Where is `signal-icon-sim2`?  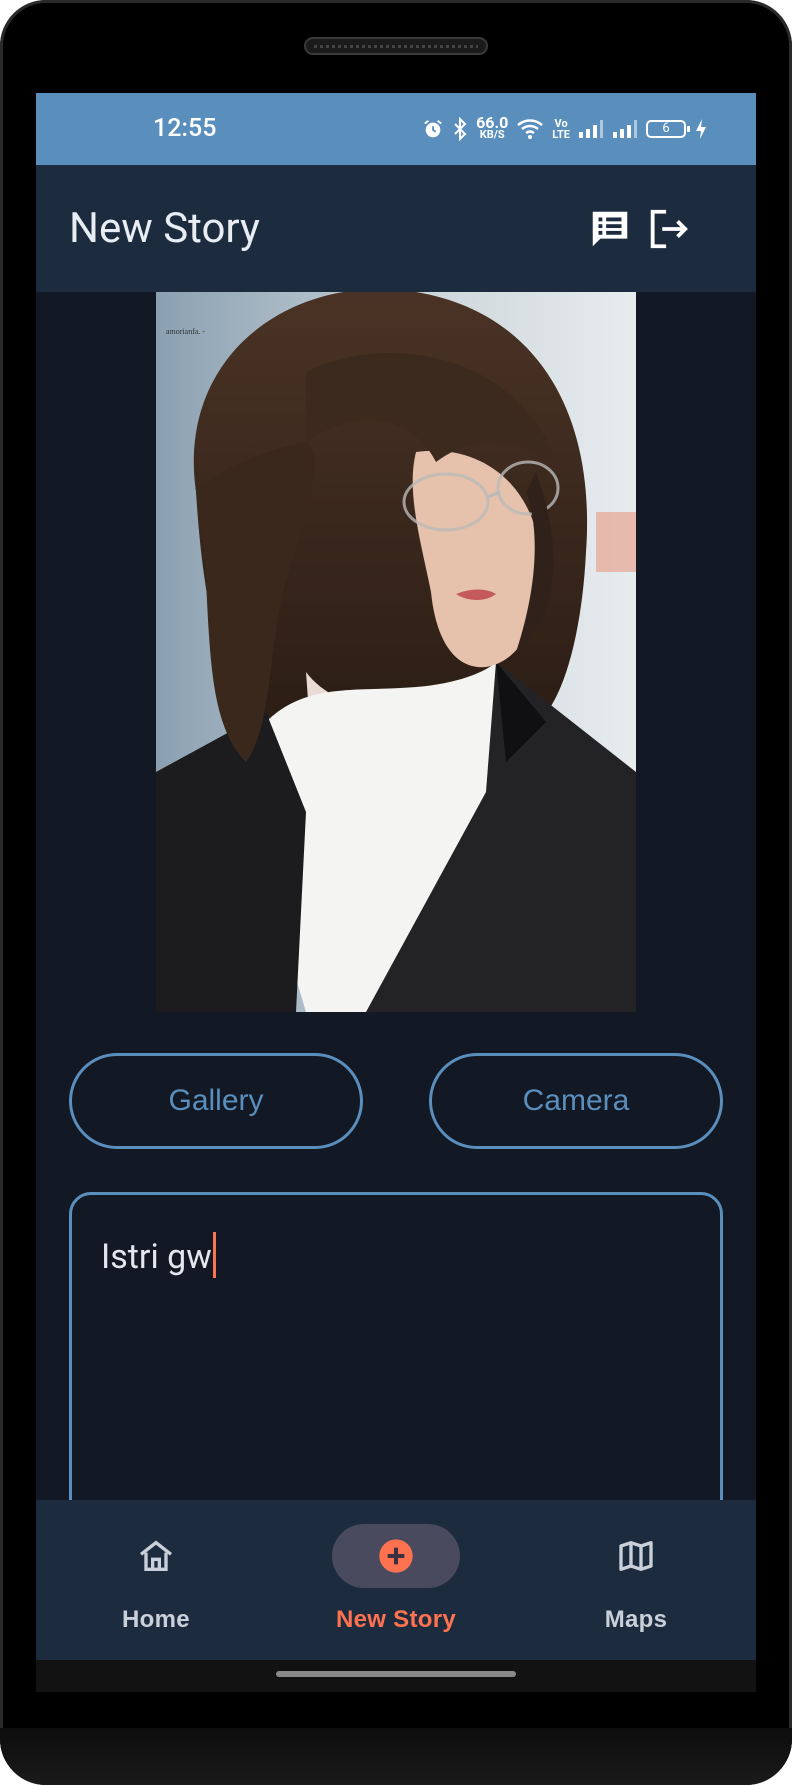 signal-icon-sim2 is located at coordinates (625, 129).